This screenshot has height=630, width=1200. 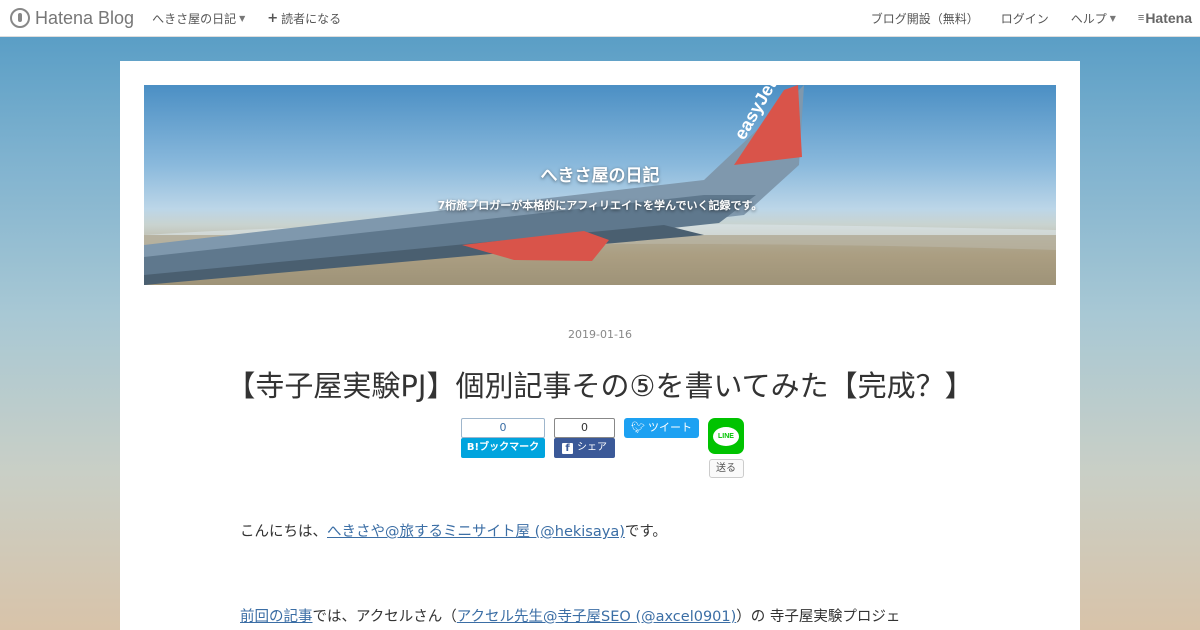 I want to click on body-paragraph-1: こんにちは、へきさや@旅するミニサイト屋 (@hekisaya)です。, so click(x=453, y=530).